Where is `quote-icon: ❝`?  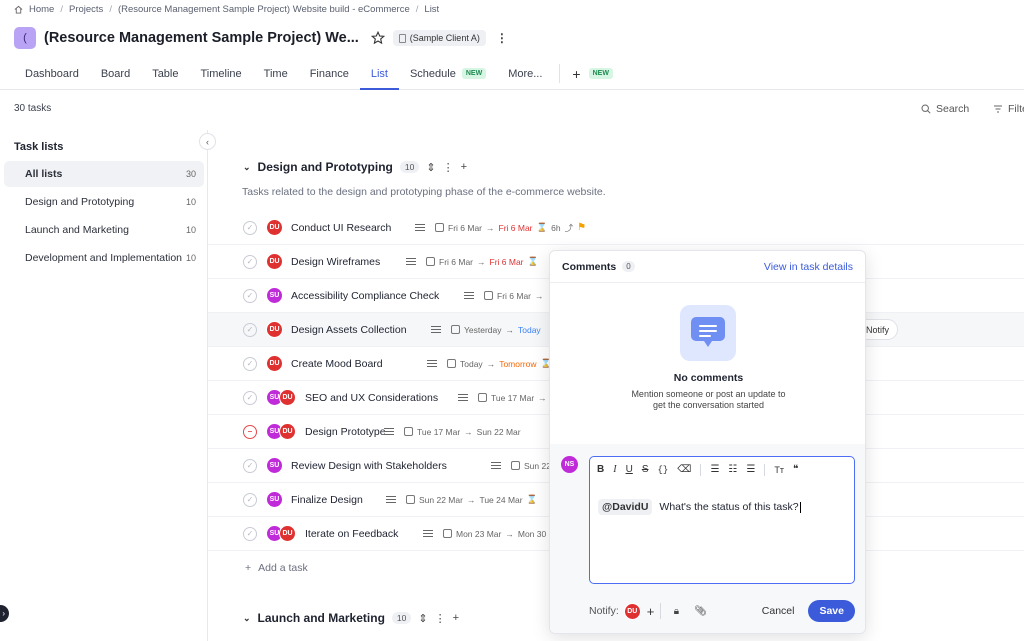 quote-icon: ❝ is located at coordinates (795, 469).